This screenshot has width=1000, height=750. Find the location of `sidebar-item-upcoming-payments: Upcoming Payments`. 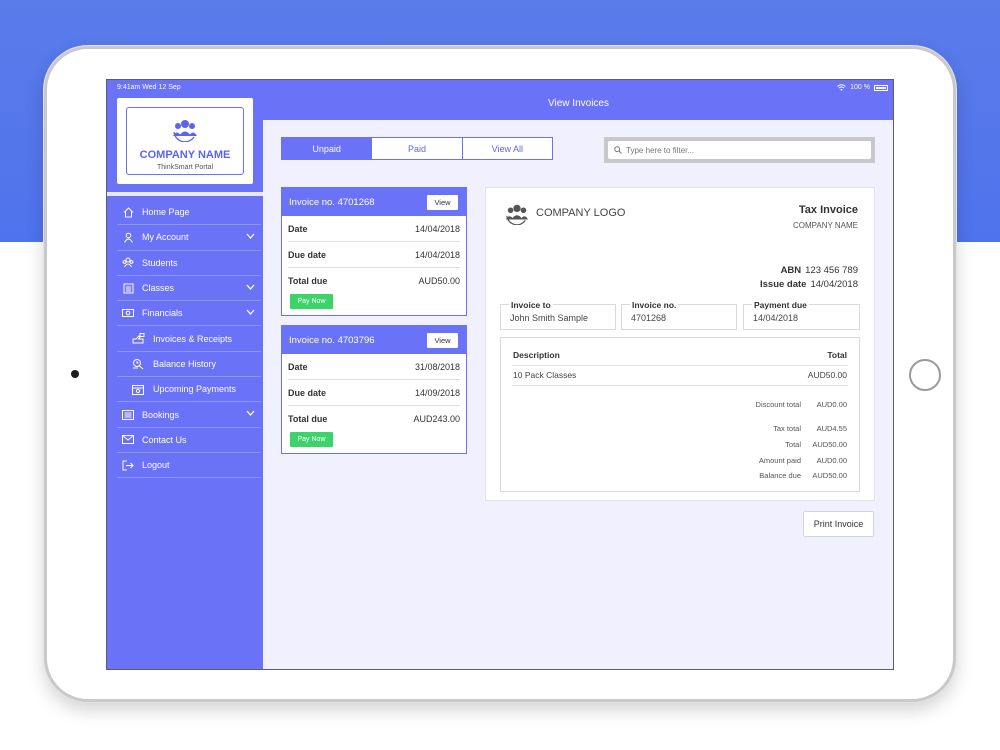

sidebar-item-upcoming-payments: Upcoming Payments is located at coordinates (189, 390).